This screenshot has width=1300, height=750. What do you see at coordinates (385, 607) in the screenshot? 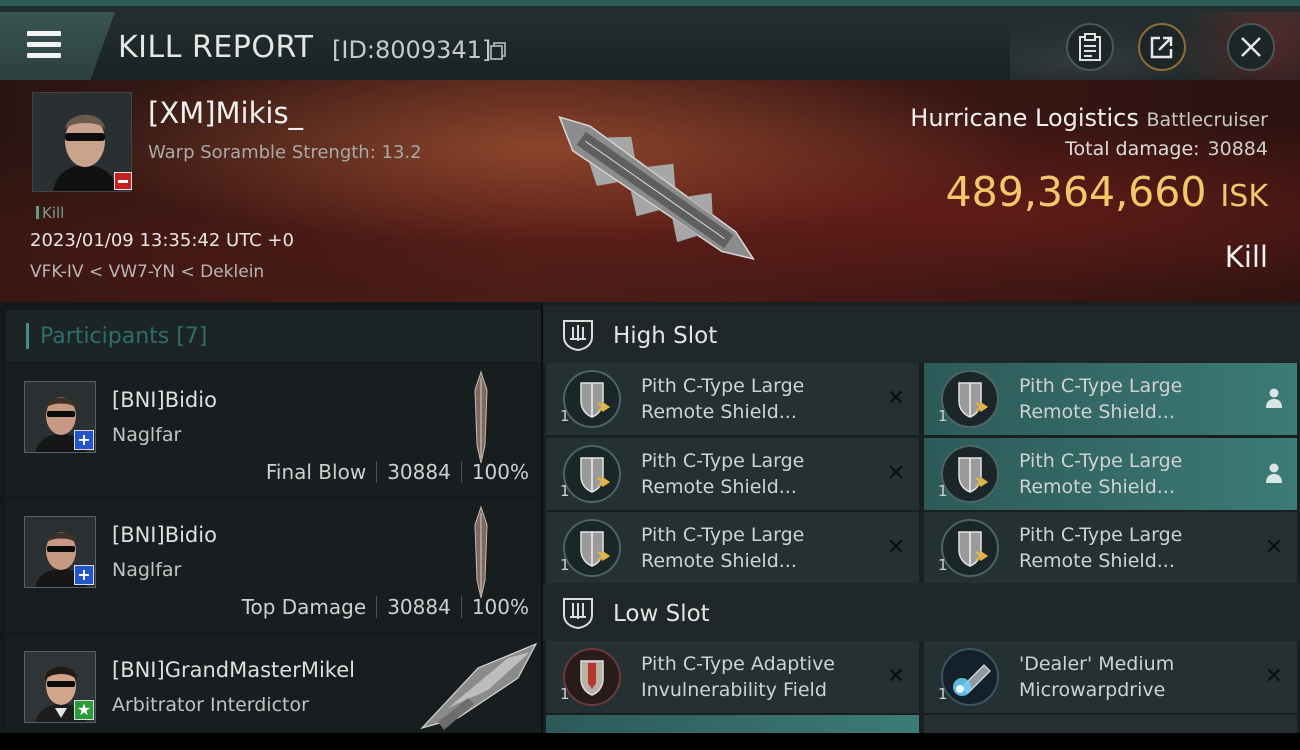
I see `participant-stats: Top Damage 30884 100%` at bounding box center [385, 607].